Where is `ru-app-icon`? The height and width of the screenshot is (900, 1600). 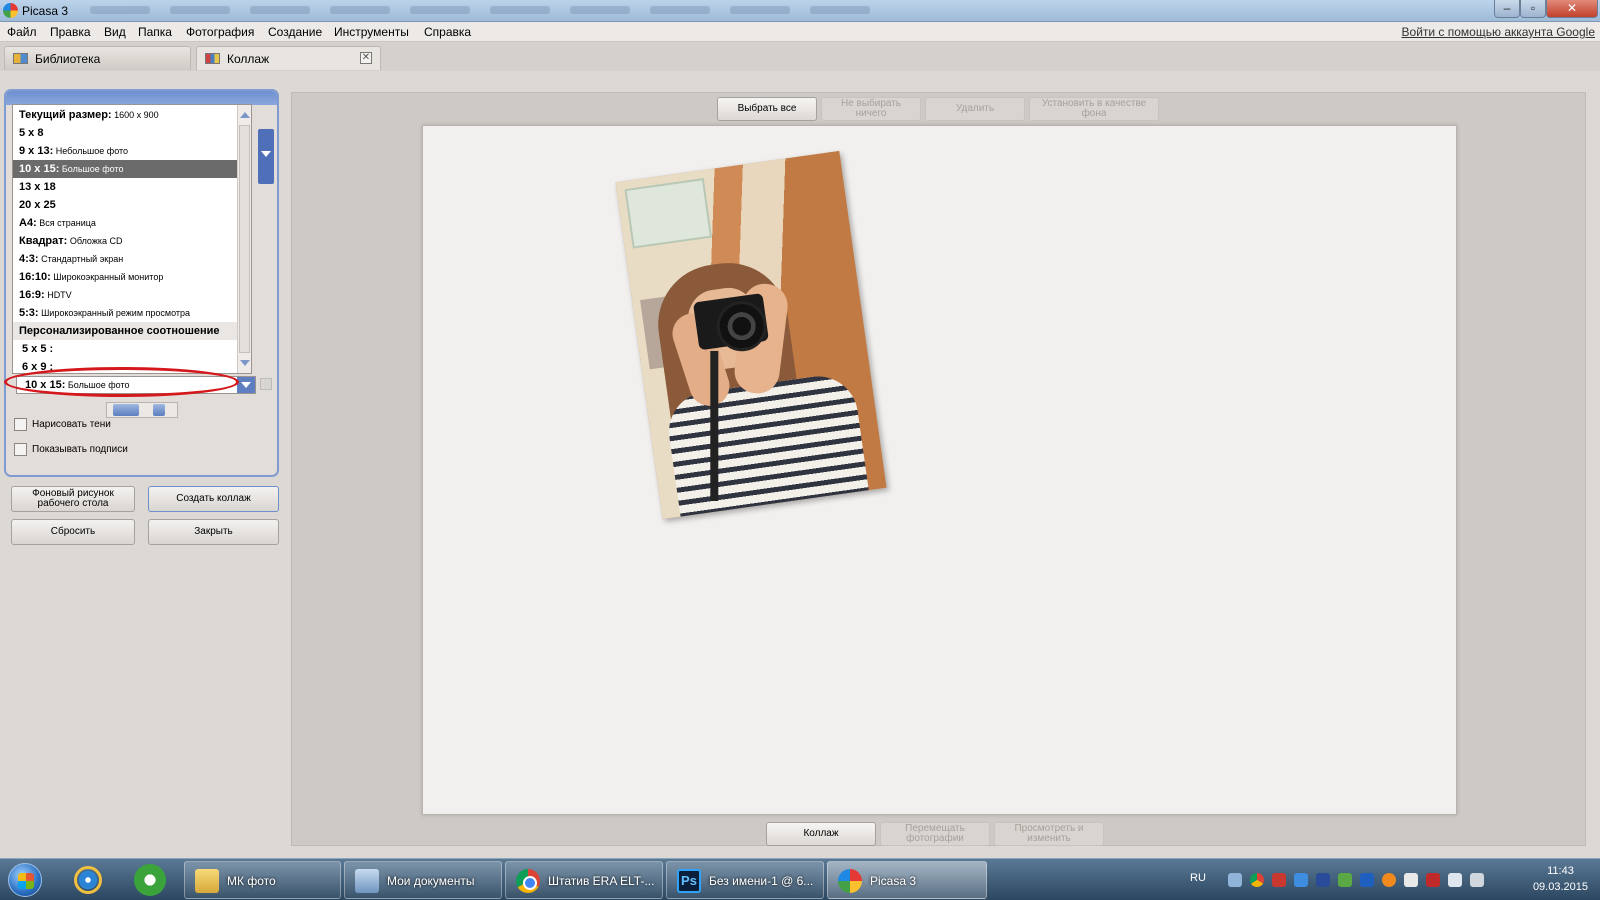 ru-app-icon is located at coordinates (1323, 880).